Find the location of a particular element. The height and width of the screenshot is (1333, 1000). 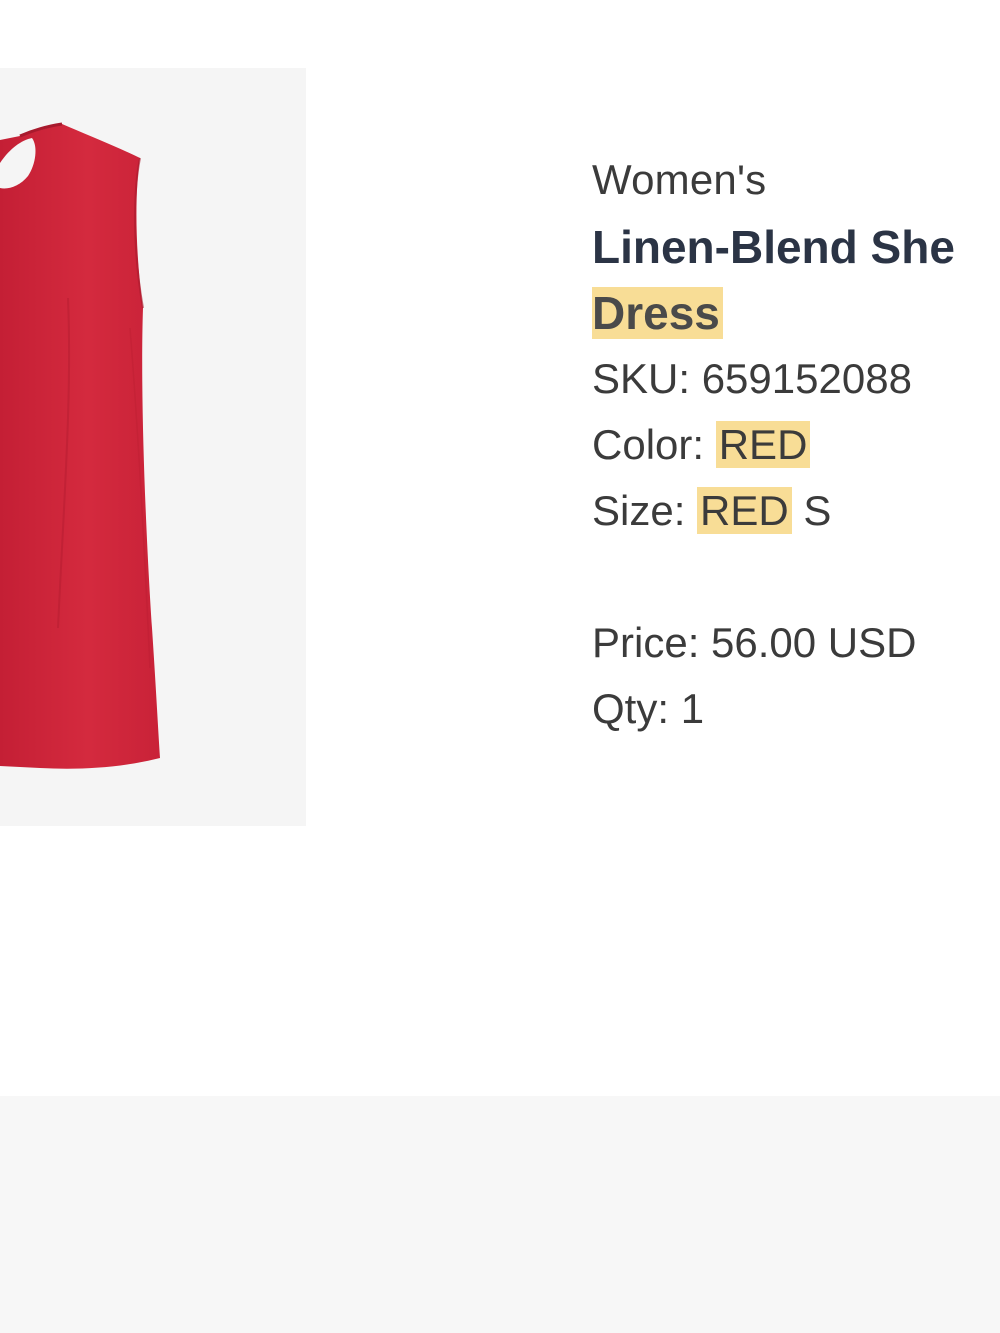

qty-value: 1 is located at coordinates (692, 708).